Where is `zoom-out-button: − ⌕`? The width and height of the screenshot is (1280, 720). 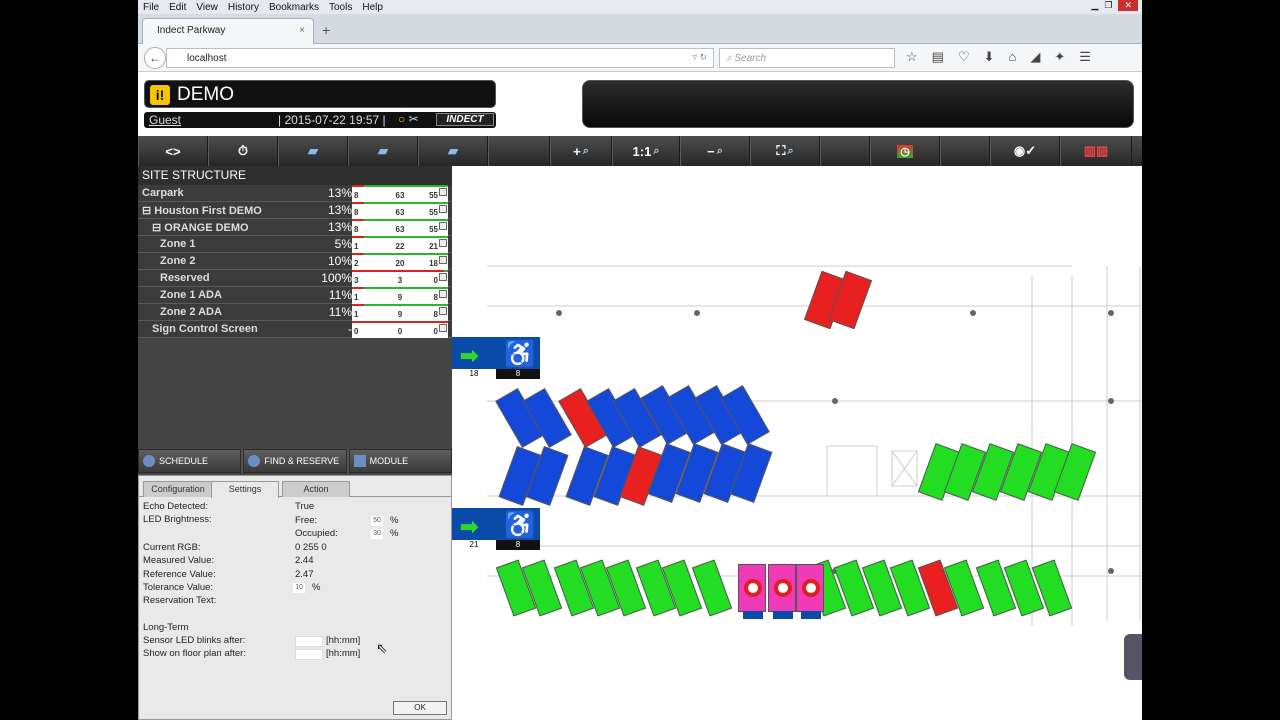
zoom-out-button: − ⌕ is located at coordinates (715, 151).